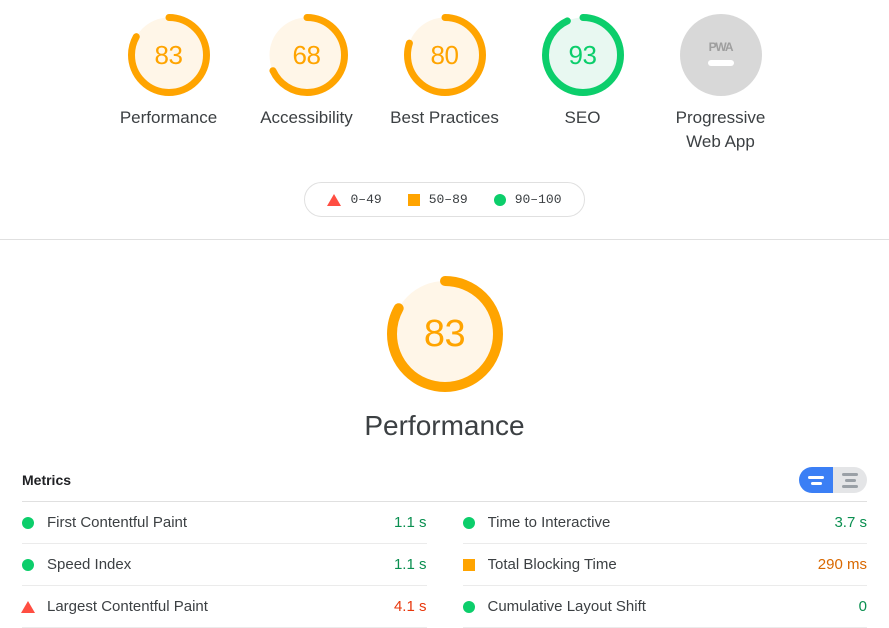 This screenshot has width=889, height=628. I want to click on gauge-visual: 93, so click(582, 55).